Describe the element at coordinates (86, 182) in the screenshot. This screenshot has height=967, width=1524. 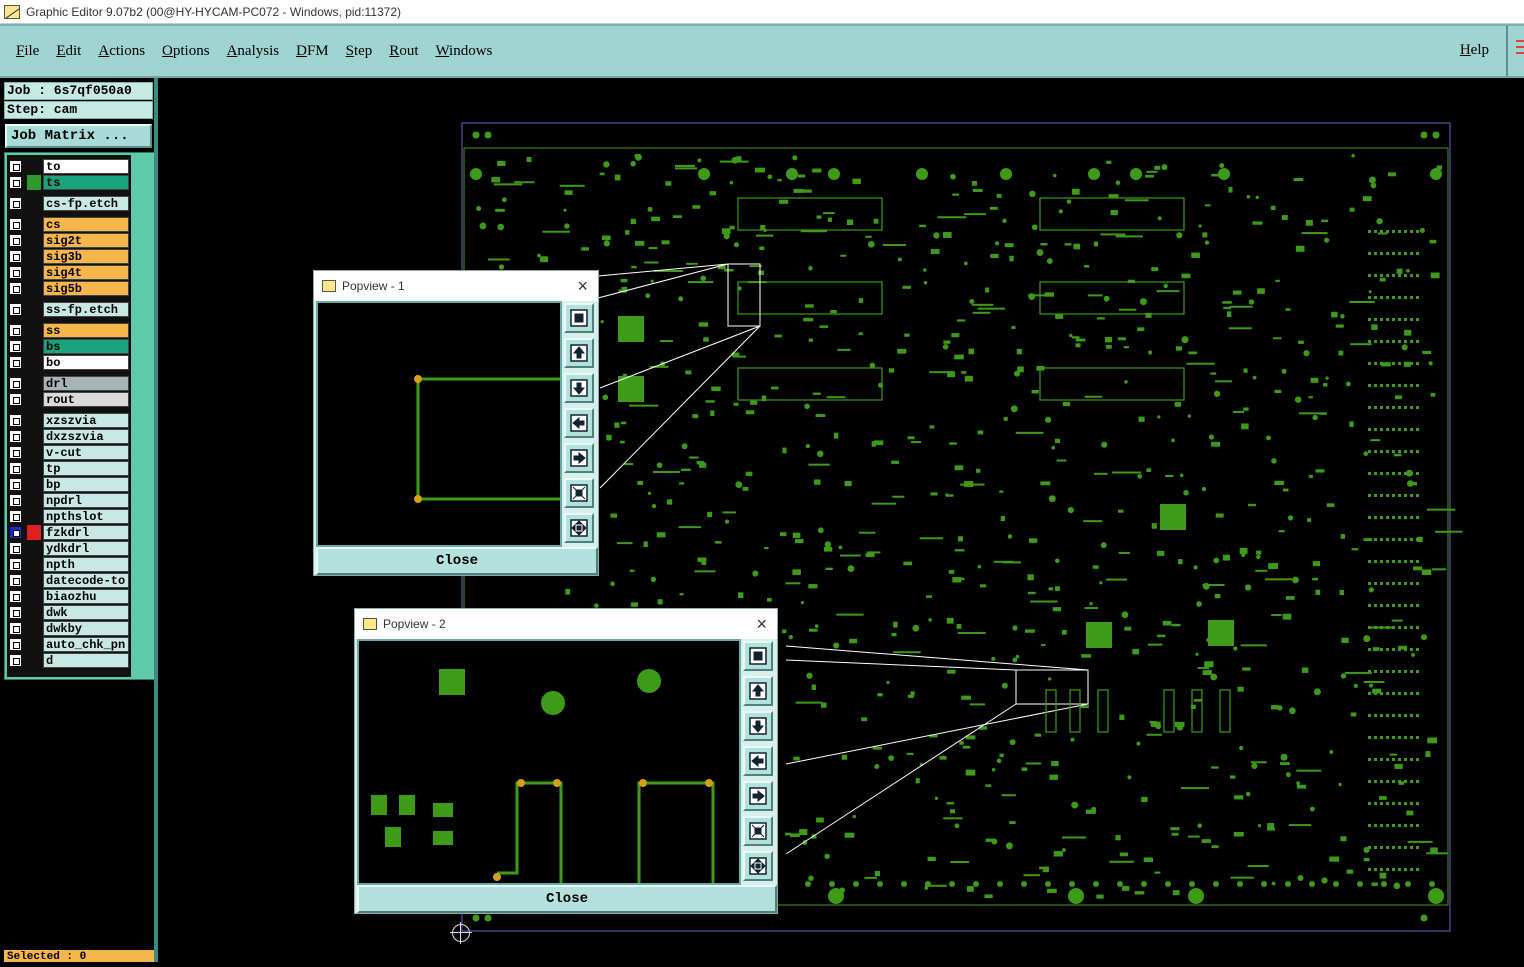
I see `layer-name: ts` at that location.